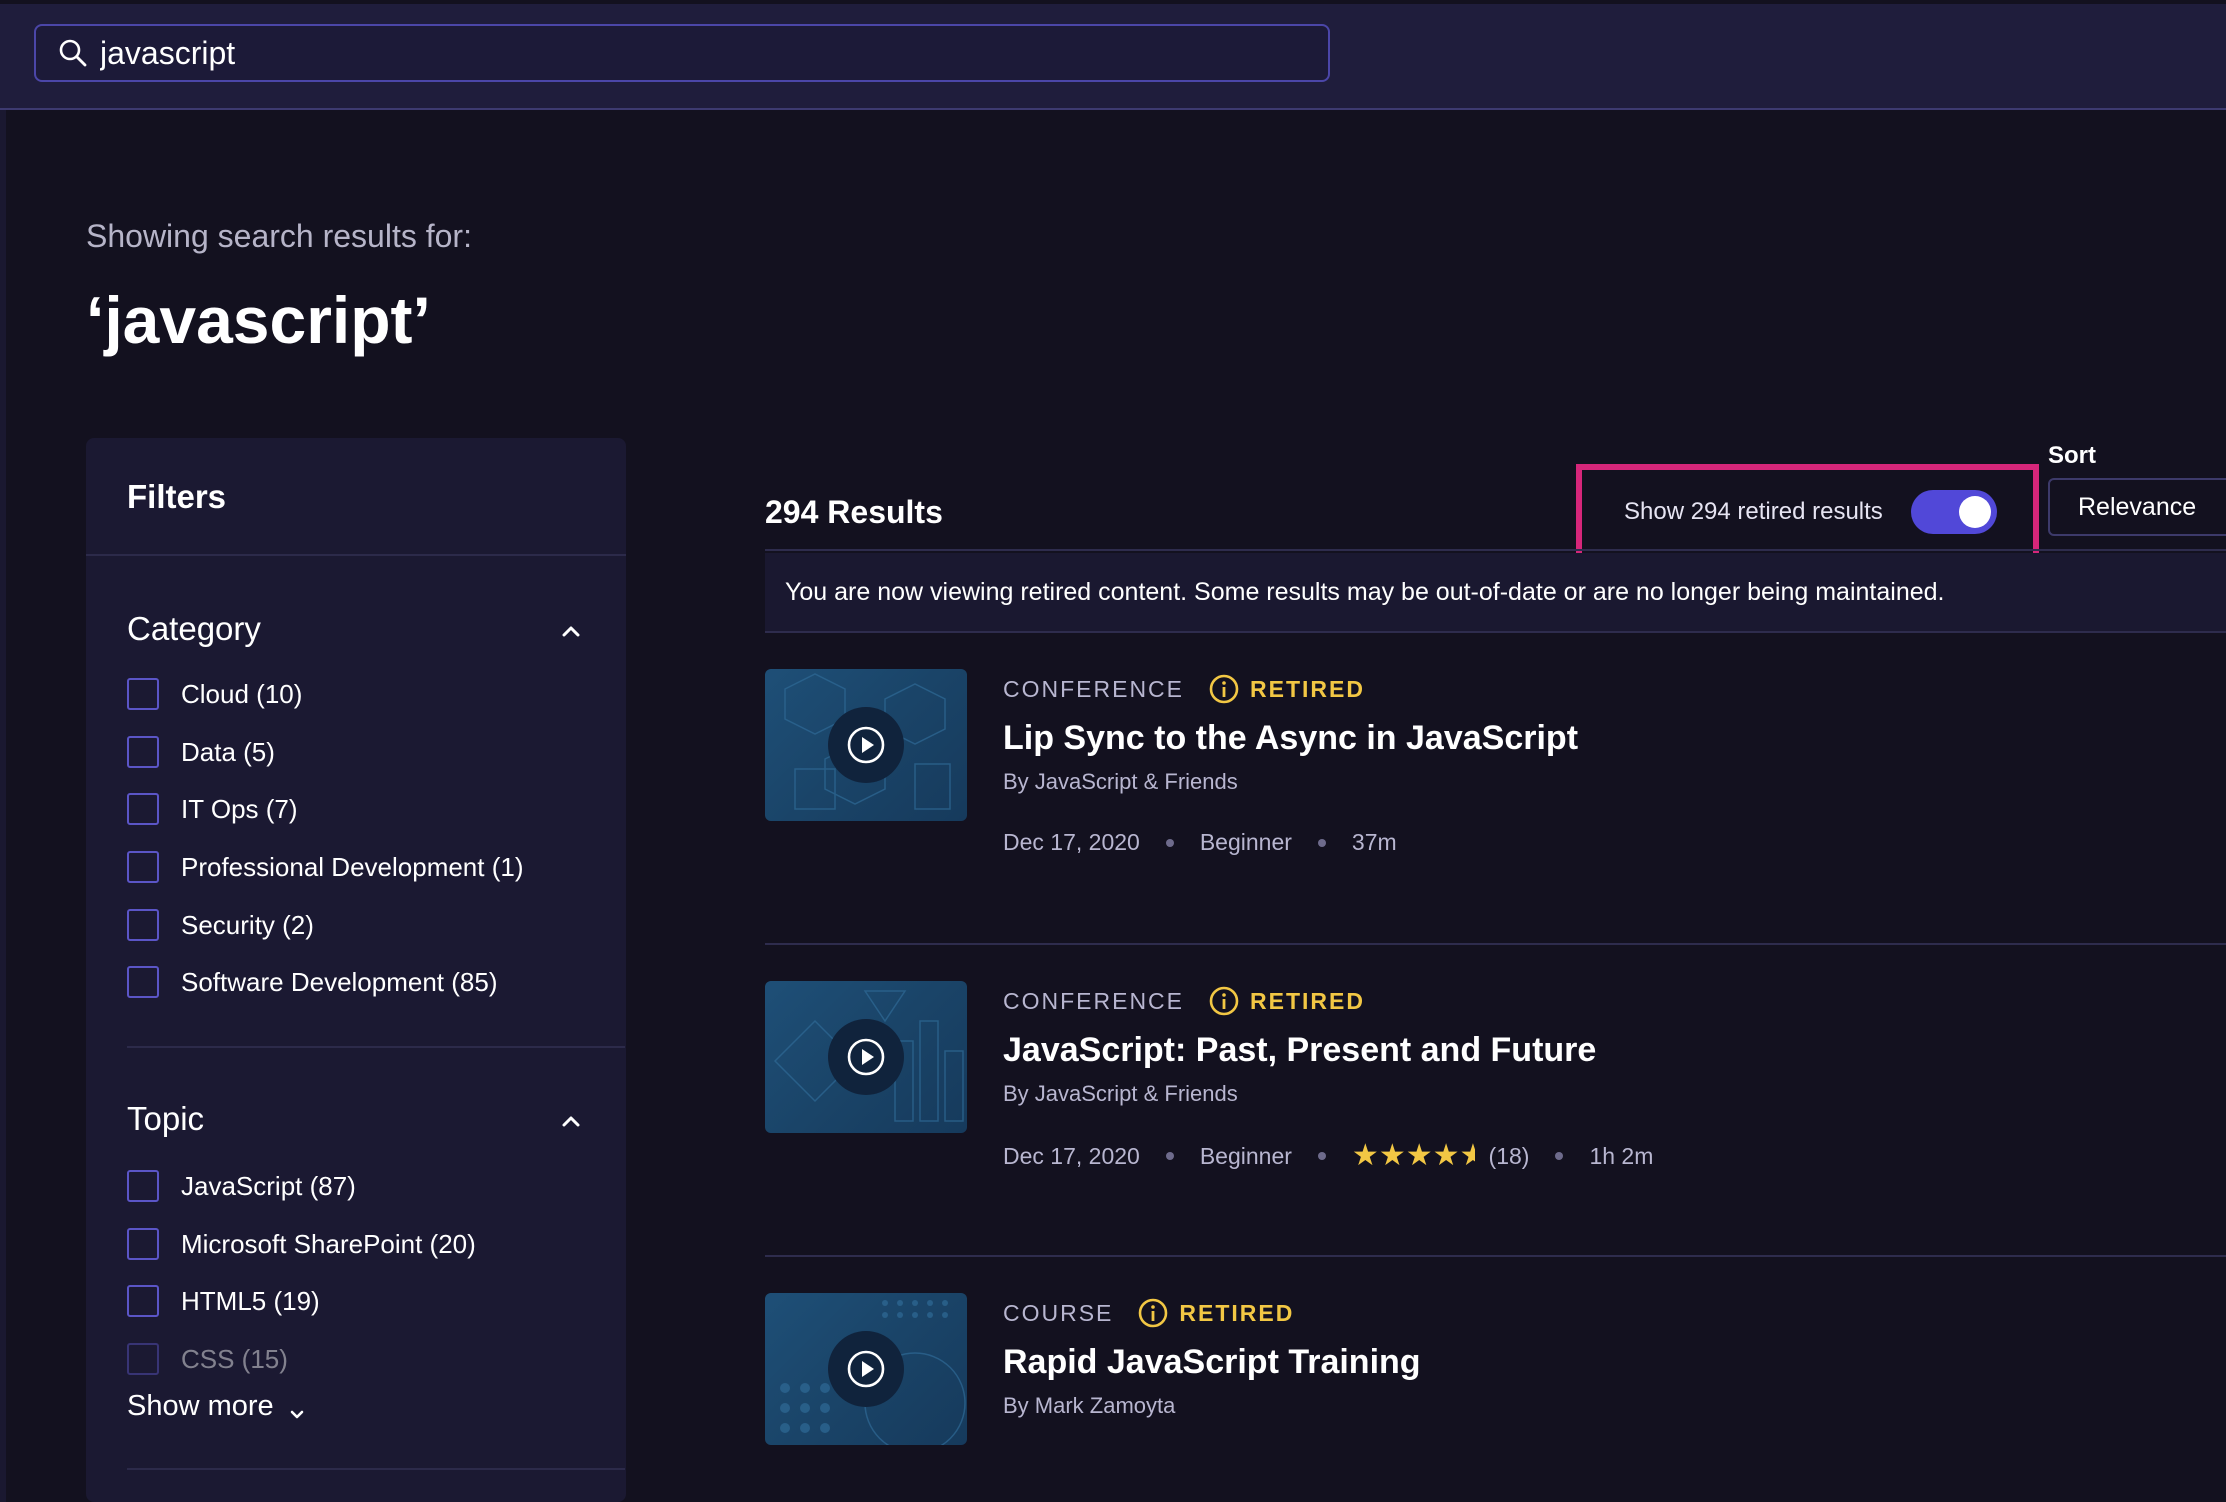 Image resolution: width=2226 pixels, height=1502 pixels. What do you see at coordinates (1071, 842) in the screenshot?
I see `result-date: Dec 17, 2020` at bounding box center [1071, 842].